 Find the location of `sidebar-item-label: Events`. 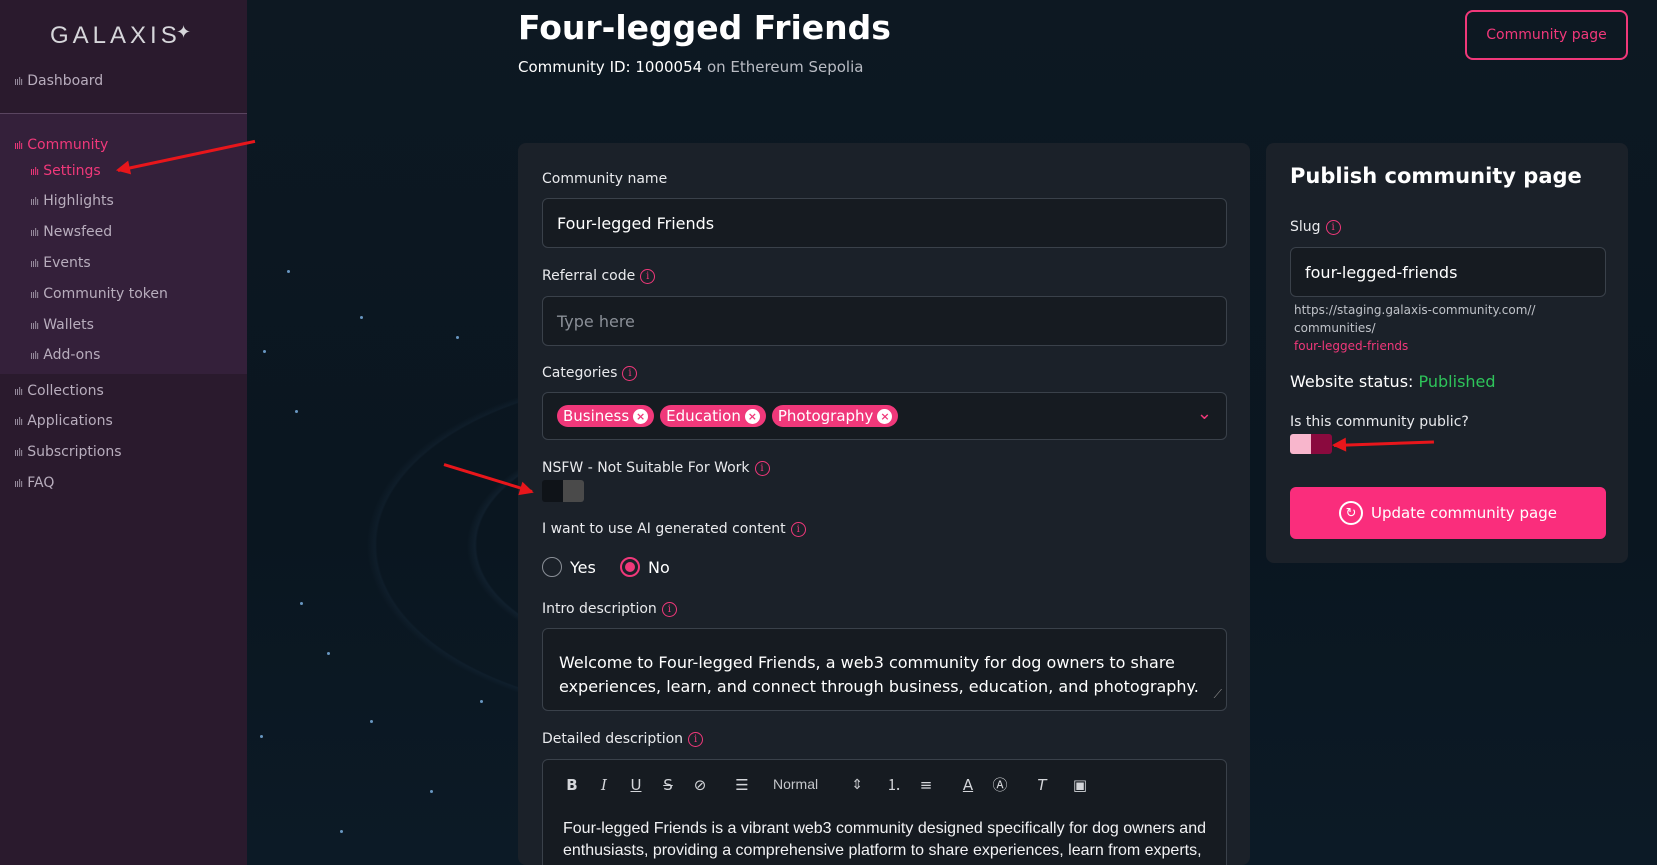

sidebar-item-label: Events is located at coordinates (67, 263).